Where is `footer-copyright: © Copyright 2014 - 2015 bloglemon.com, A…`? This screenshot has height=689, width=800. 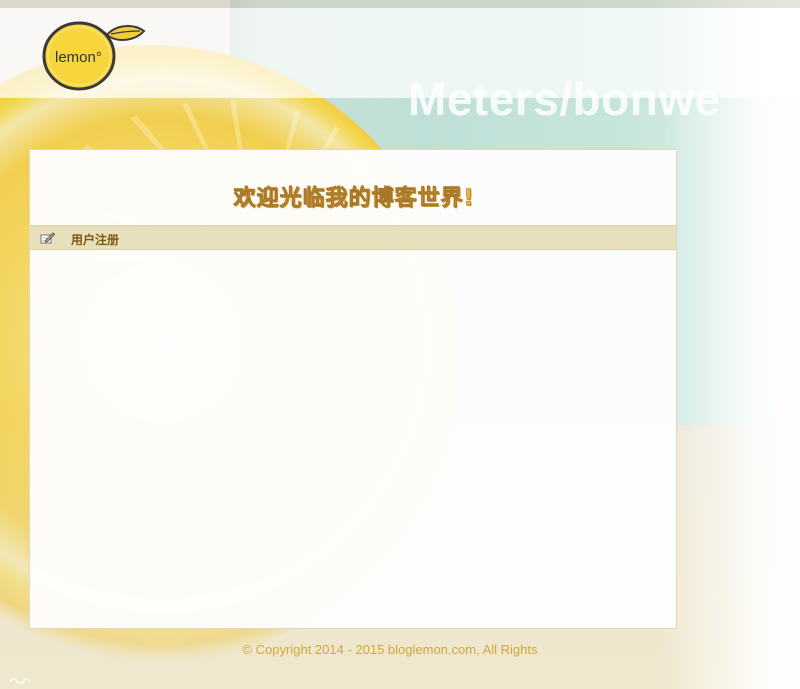 footer-copyright: © Copyright 2014 - 2015 bloglemon.com, A… is located at coordinates (390, 649).